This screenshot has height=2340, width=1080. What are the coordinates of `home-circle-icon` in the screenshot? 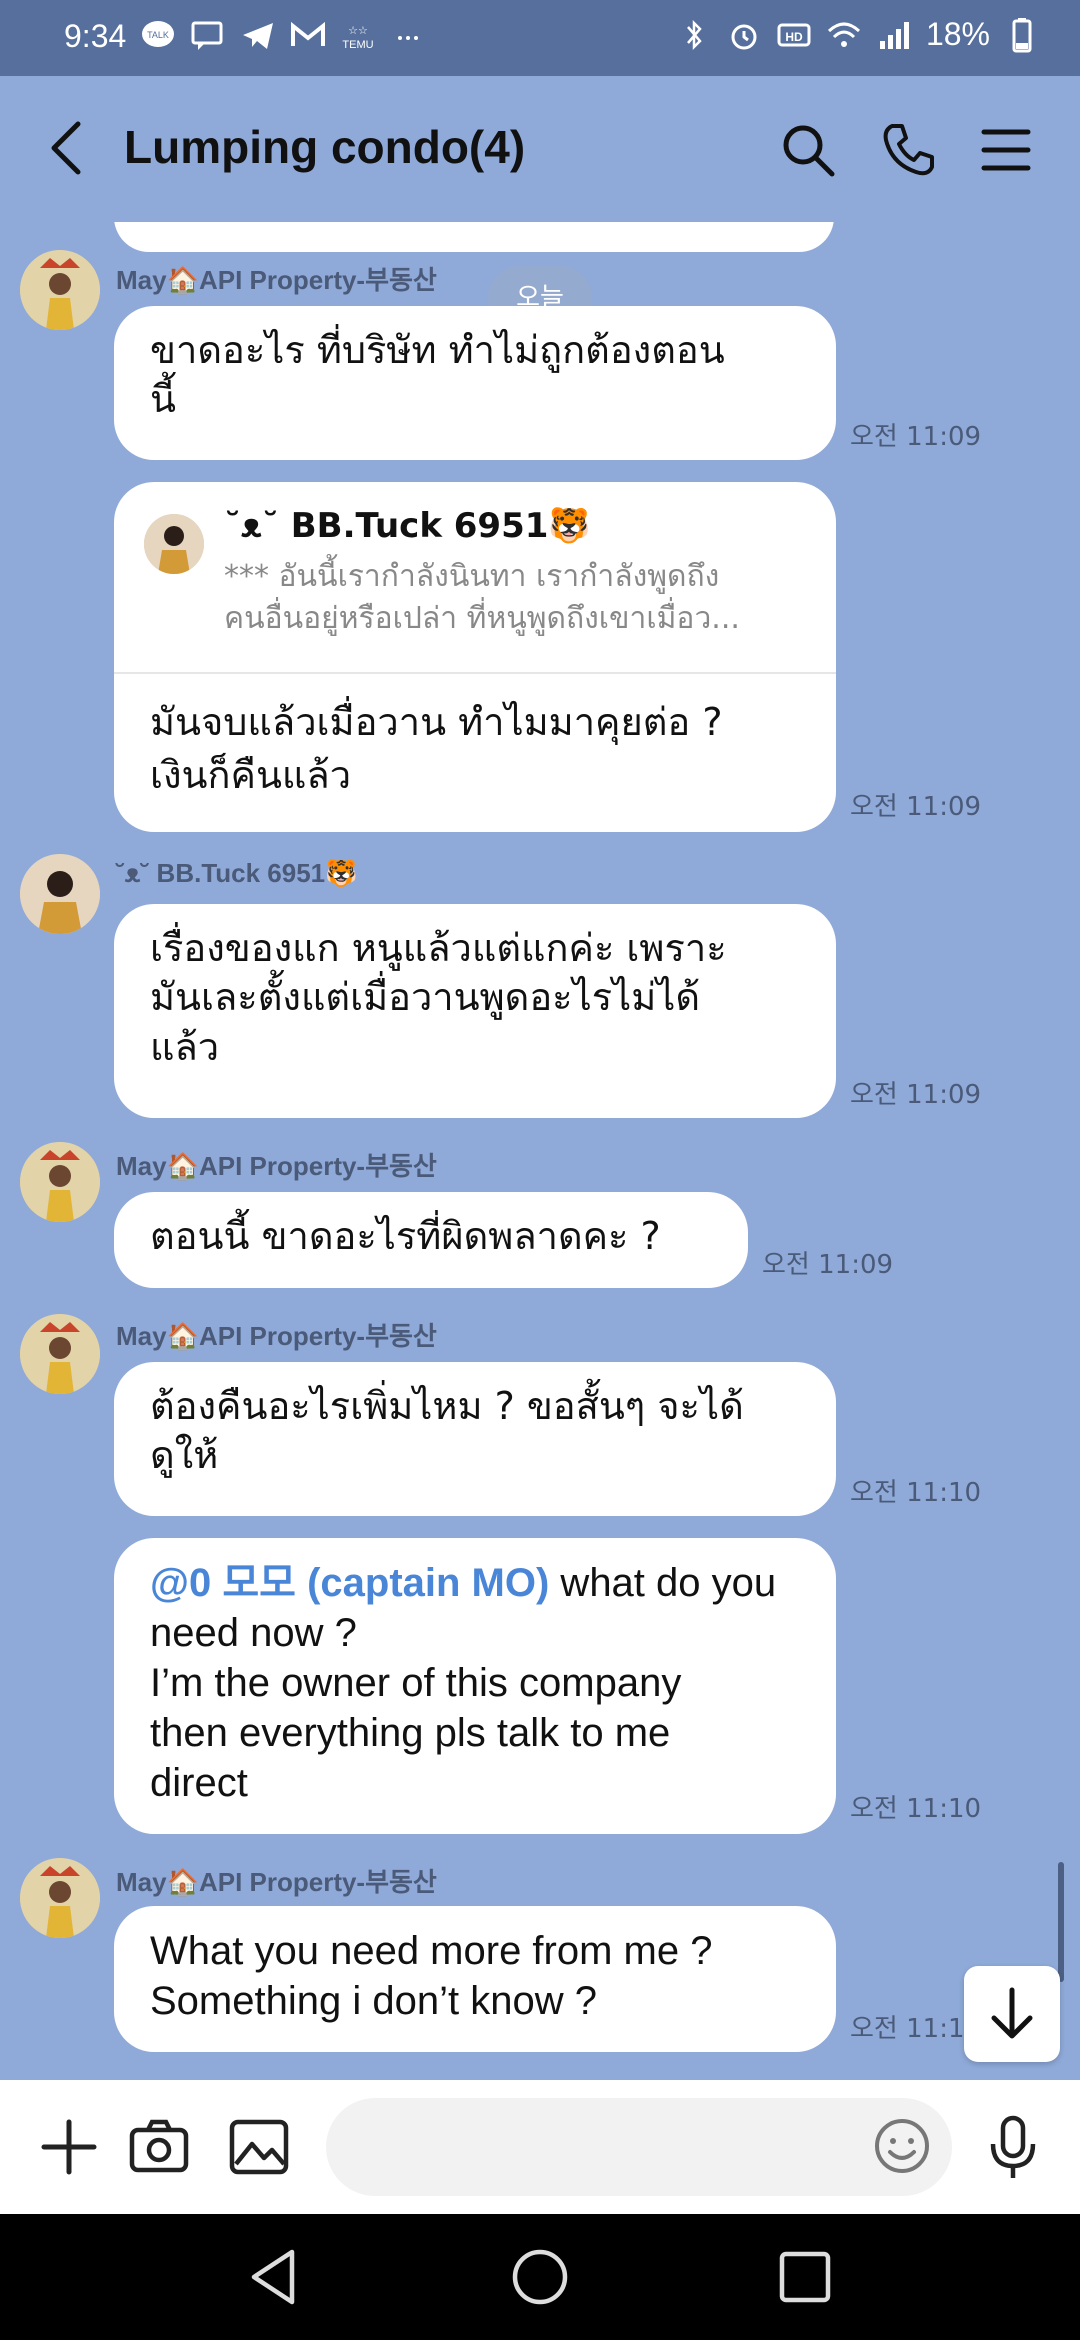 It's located at (540, 2277).